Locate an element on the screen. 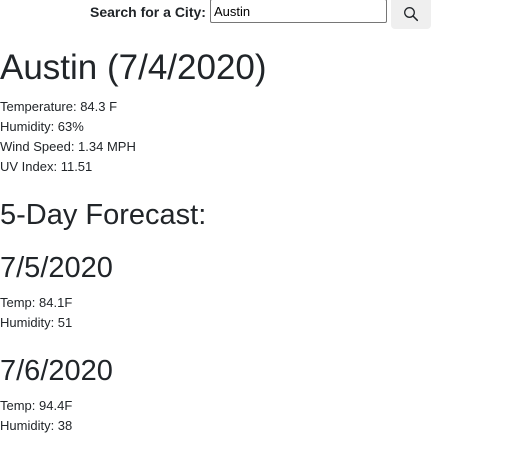 The width and height of the screenshot is (513, 454). forecast-day-humidity: Humidity: 38 is located at coordinates (36, 425).